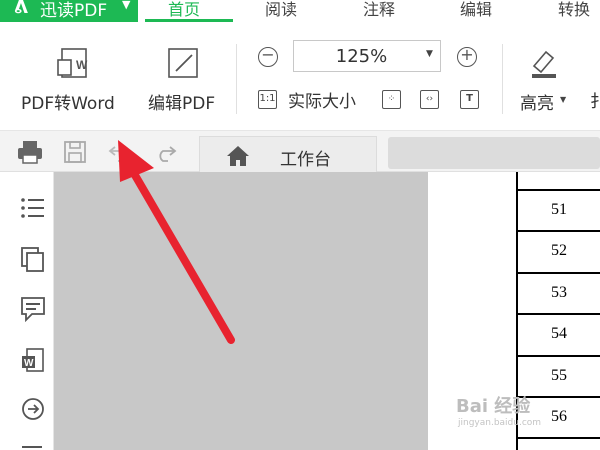 The image size is (600, 450). I want to click on edit-pdf-icon, so click(183, 63).